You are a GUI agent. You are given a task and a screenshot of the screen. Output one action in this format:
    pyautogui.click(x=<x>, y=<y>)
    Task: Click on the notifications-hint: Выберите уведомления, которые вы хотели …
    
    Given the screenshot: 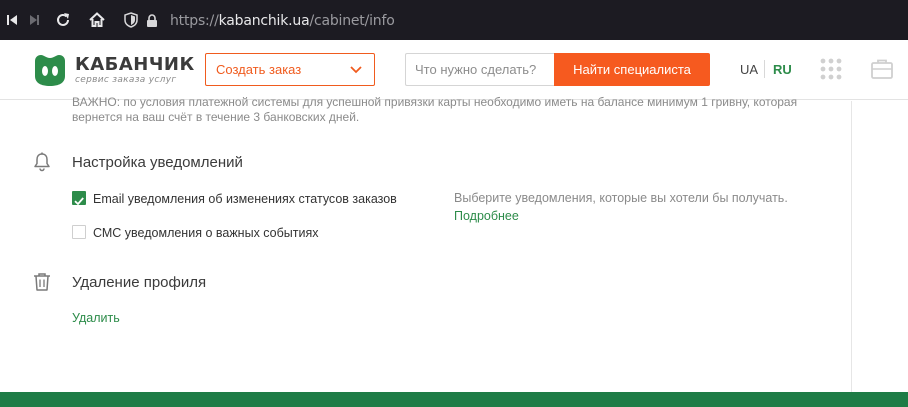 What is the action you would take?
    pyautogui.click(x=621, y=198)
    